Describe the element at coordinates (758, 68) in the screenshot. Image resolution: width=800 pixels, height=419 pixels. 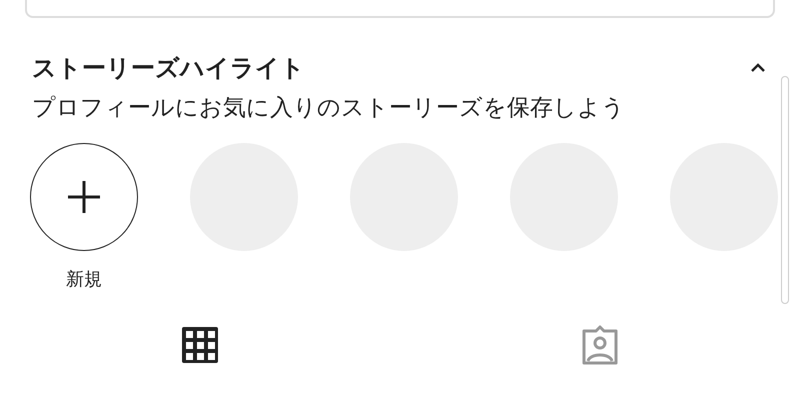
I see `caret-icon` at that location.